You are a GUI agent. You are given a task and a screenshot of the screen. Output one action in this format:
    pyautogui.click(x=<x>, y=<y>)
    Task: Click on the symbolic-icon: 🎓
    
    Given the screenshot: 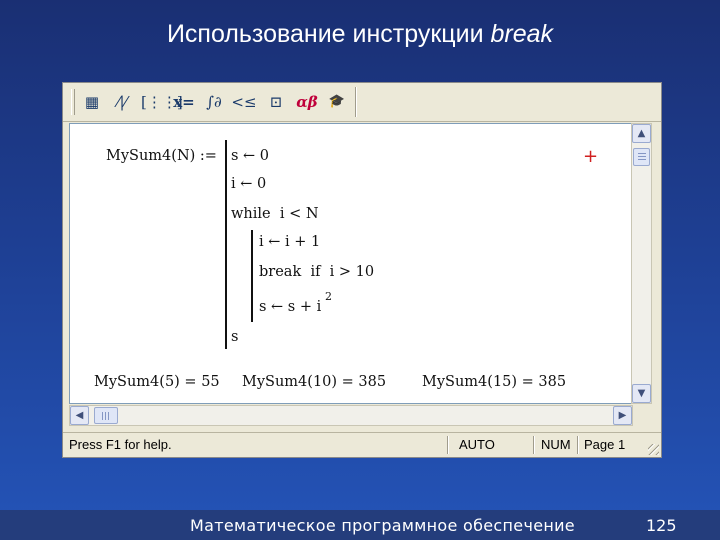 What is the action you would take?
    pyautogui.click(x=337, y=102)
    